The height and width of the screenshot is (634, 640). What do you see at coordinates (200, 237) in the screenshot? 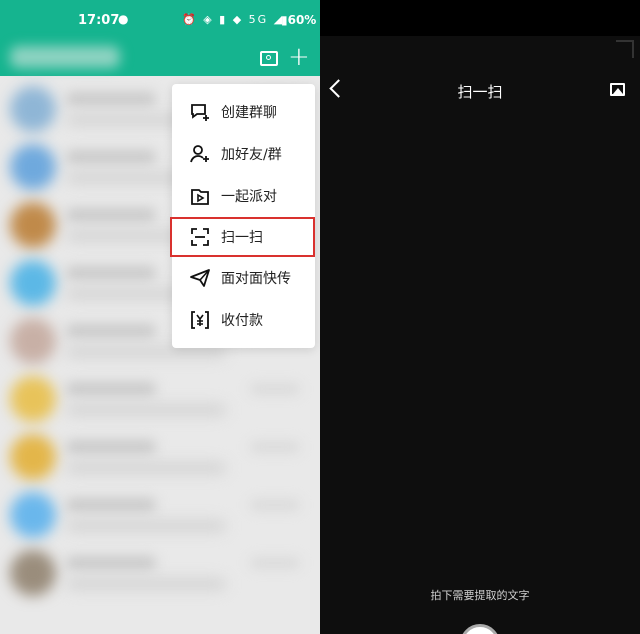
I see `scan-icon` at bounding box center [200, 237].